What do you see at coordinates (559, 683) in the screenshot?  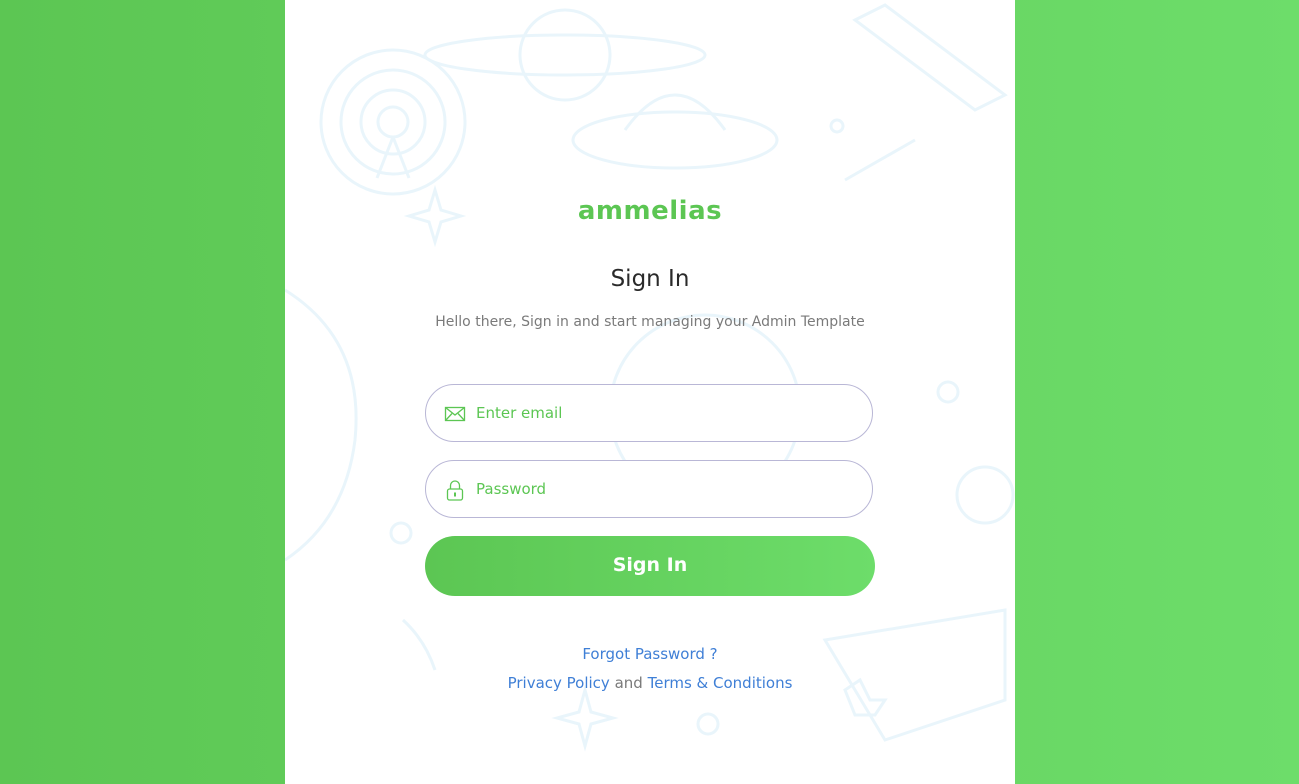 I see `privacy-policy-link: Privacy Policy` at bounding box center [559, 683].